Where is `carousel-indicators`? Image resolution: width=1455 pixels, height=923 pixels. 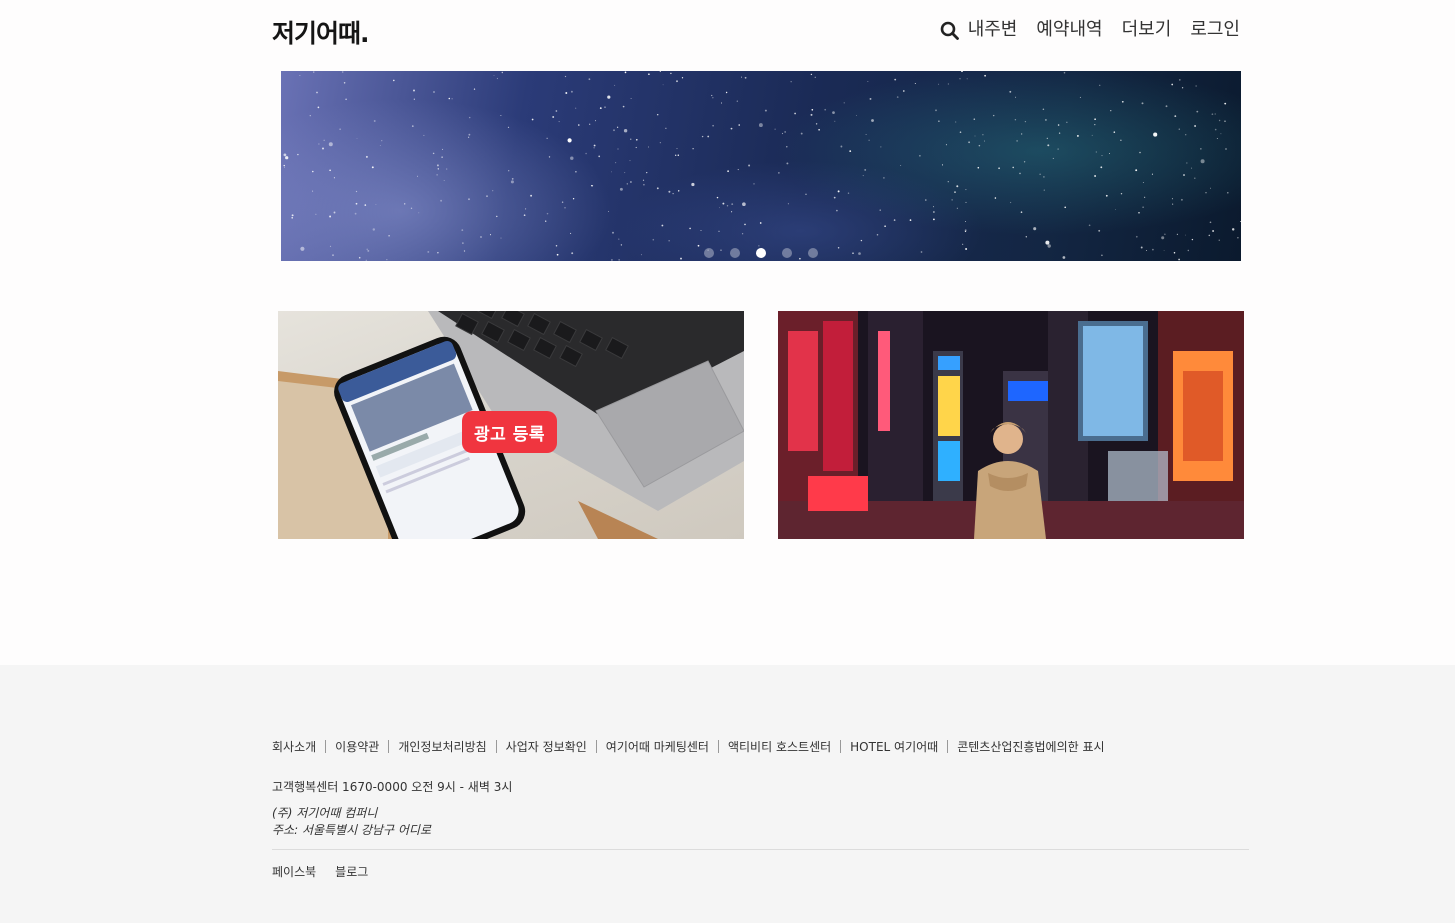
carousel-indicators is located at coordinates (761, 253).